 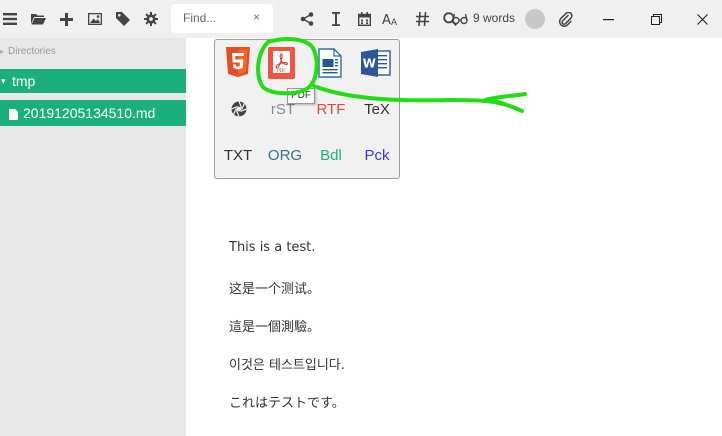 What do you see at coordinates (66, 19) in the screenshot?
I see `plus-icon` at bounding box center [66, 19].